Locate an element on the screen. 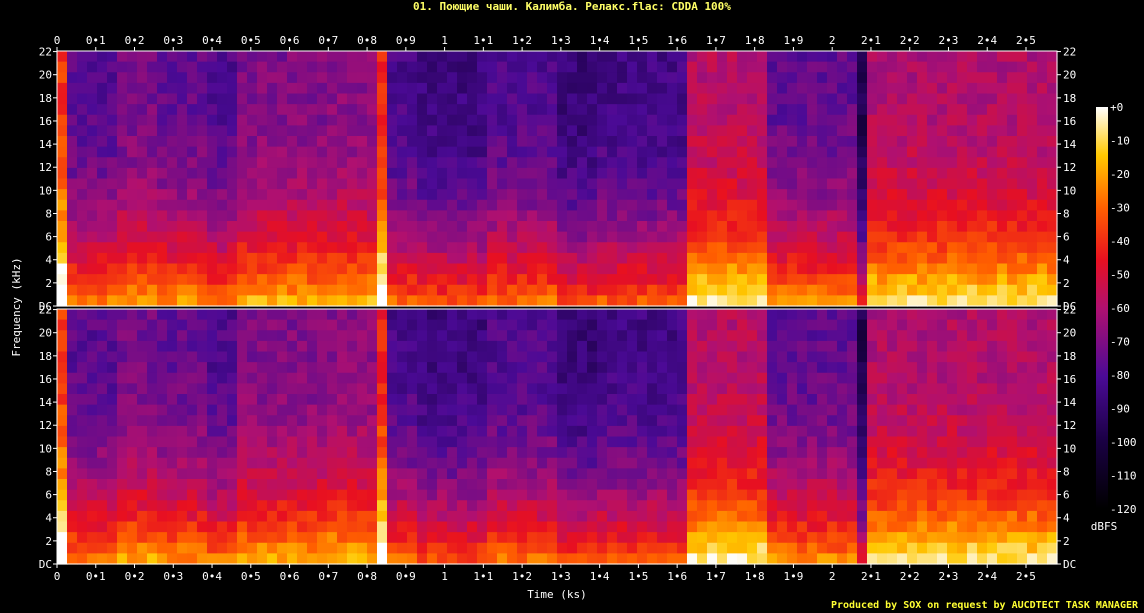  x-tick-label: 0•6 is located at coordinates (290, 576).